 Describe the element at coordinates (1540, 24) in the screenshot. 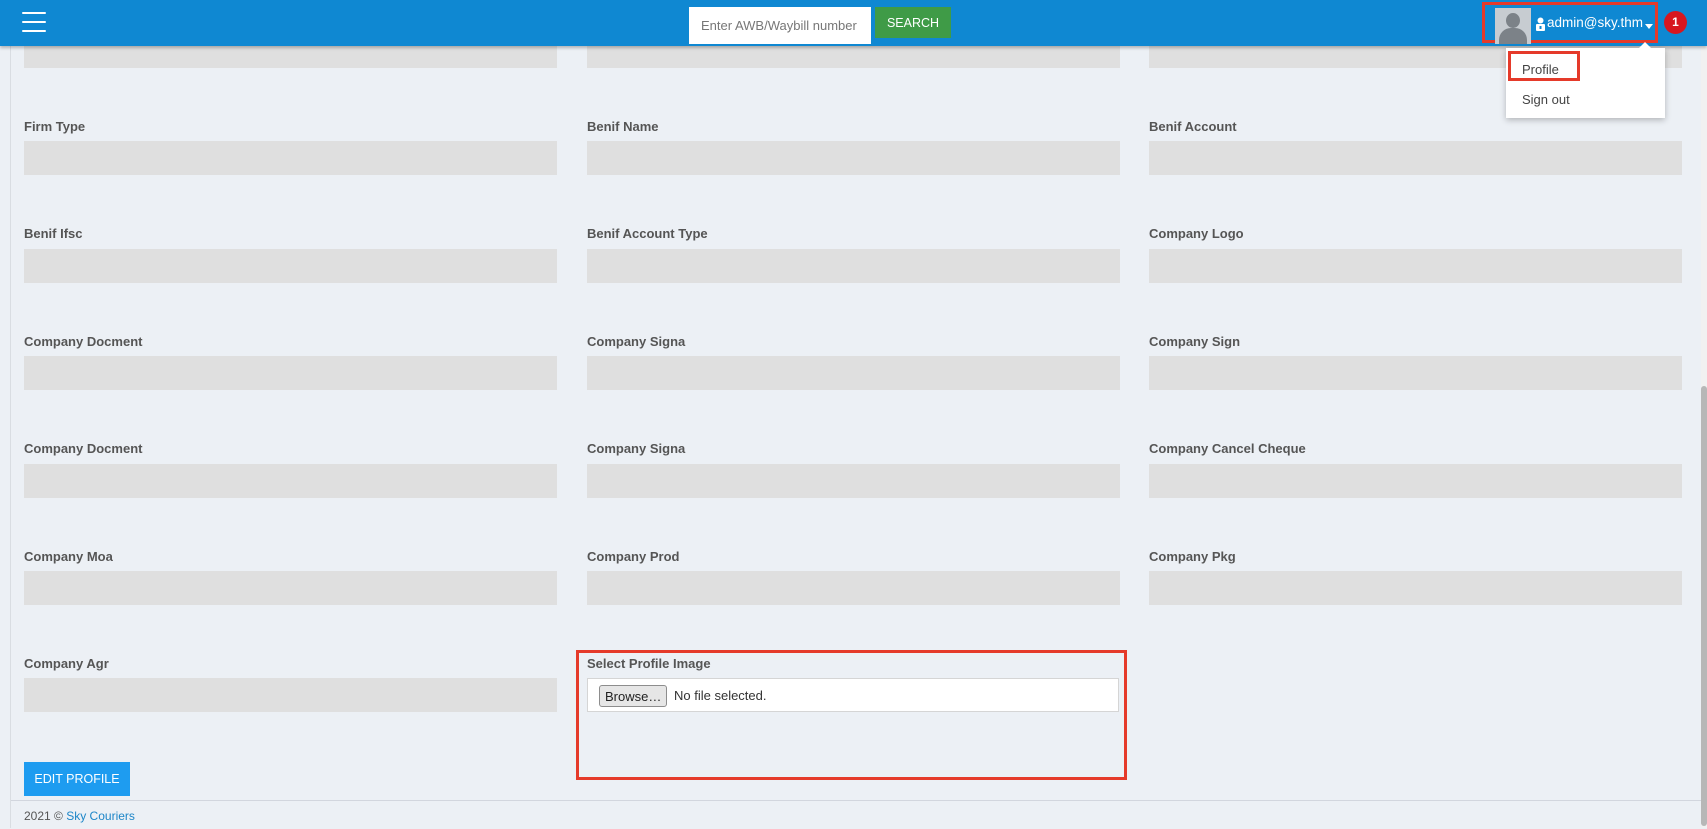

I see `user-lock-icon` at that location.